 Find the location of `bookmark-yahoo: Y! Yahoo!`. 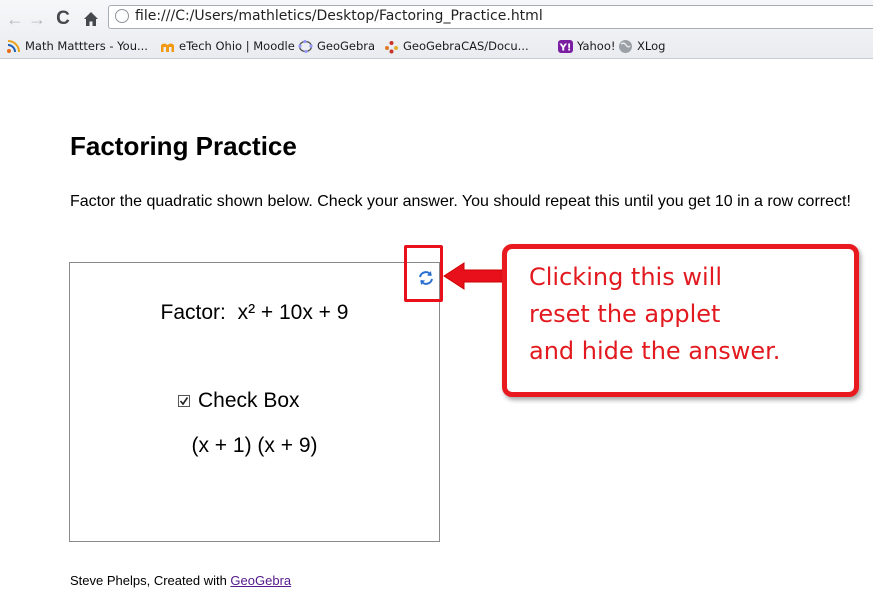

bookmark-yahoo: Y! Yahoo! is located at coordinates (586, 46).